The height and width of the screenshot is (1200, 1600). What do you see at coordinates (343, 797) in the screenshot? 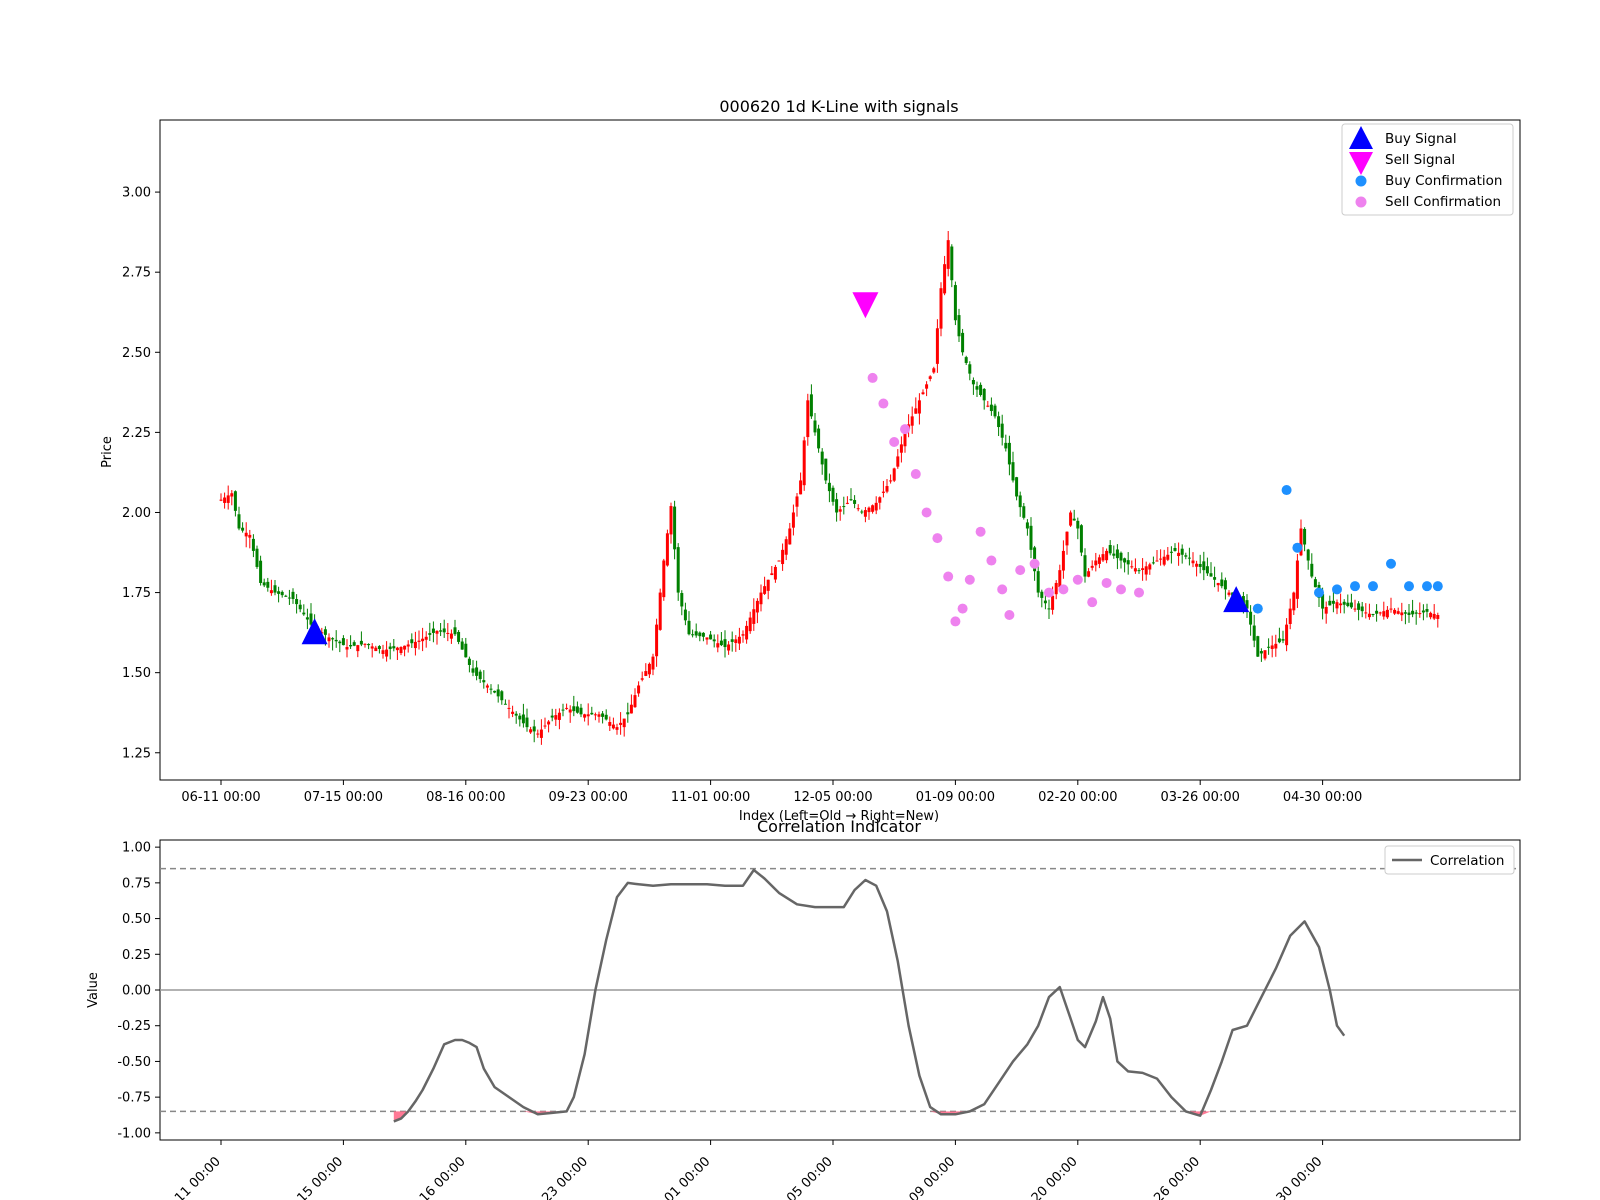
I see `price-x-tick-label: 07-15 00:00` at bounding box center [343, 797].